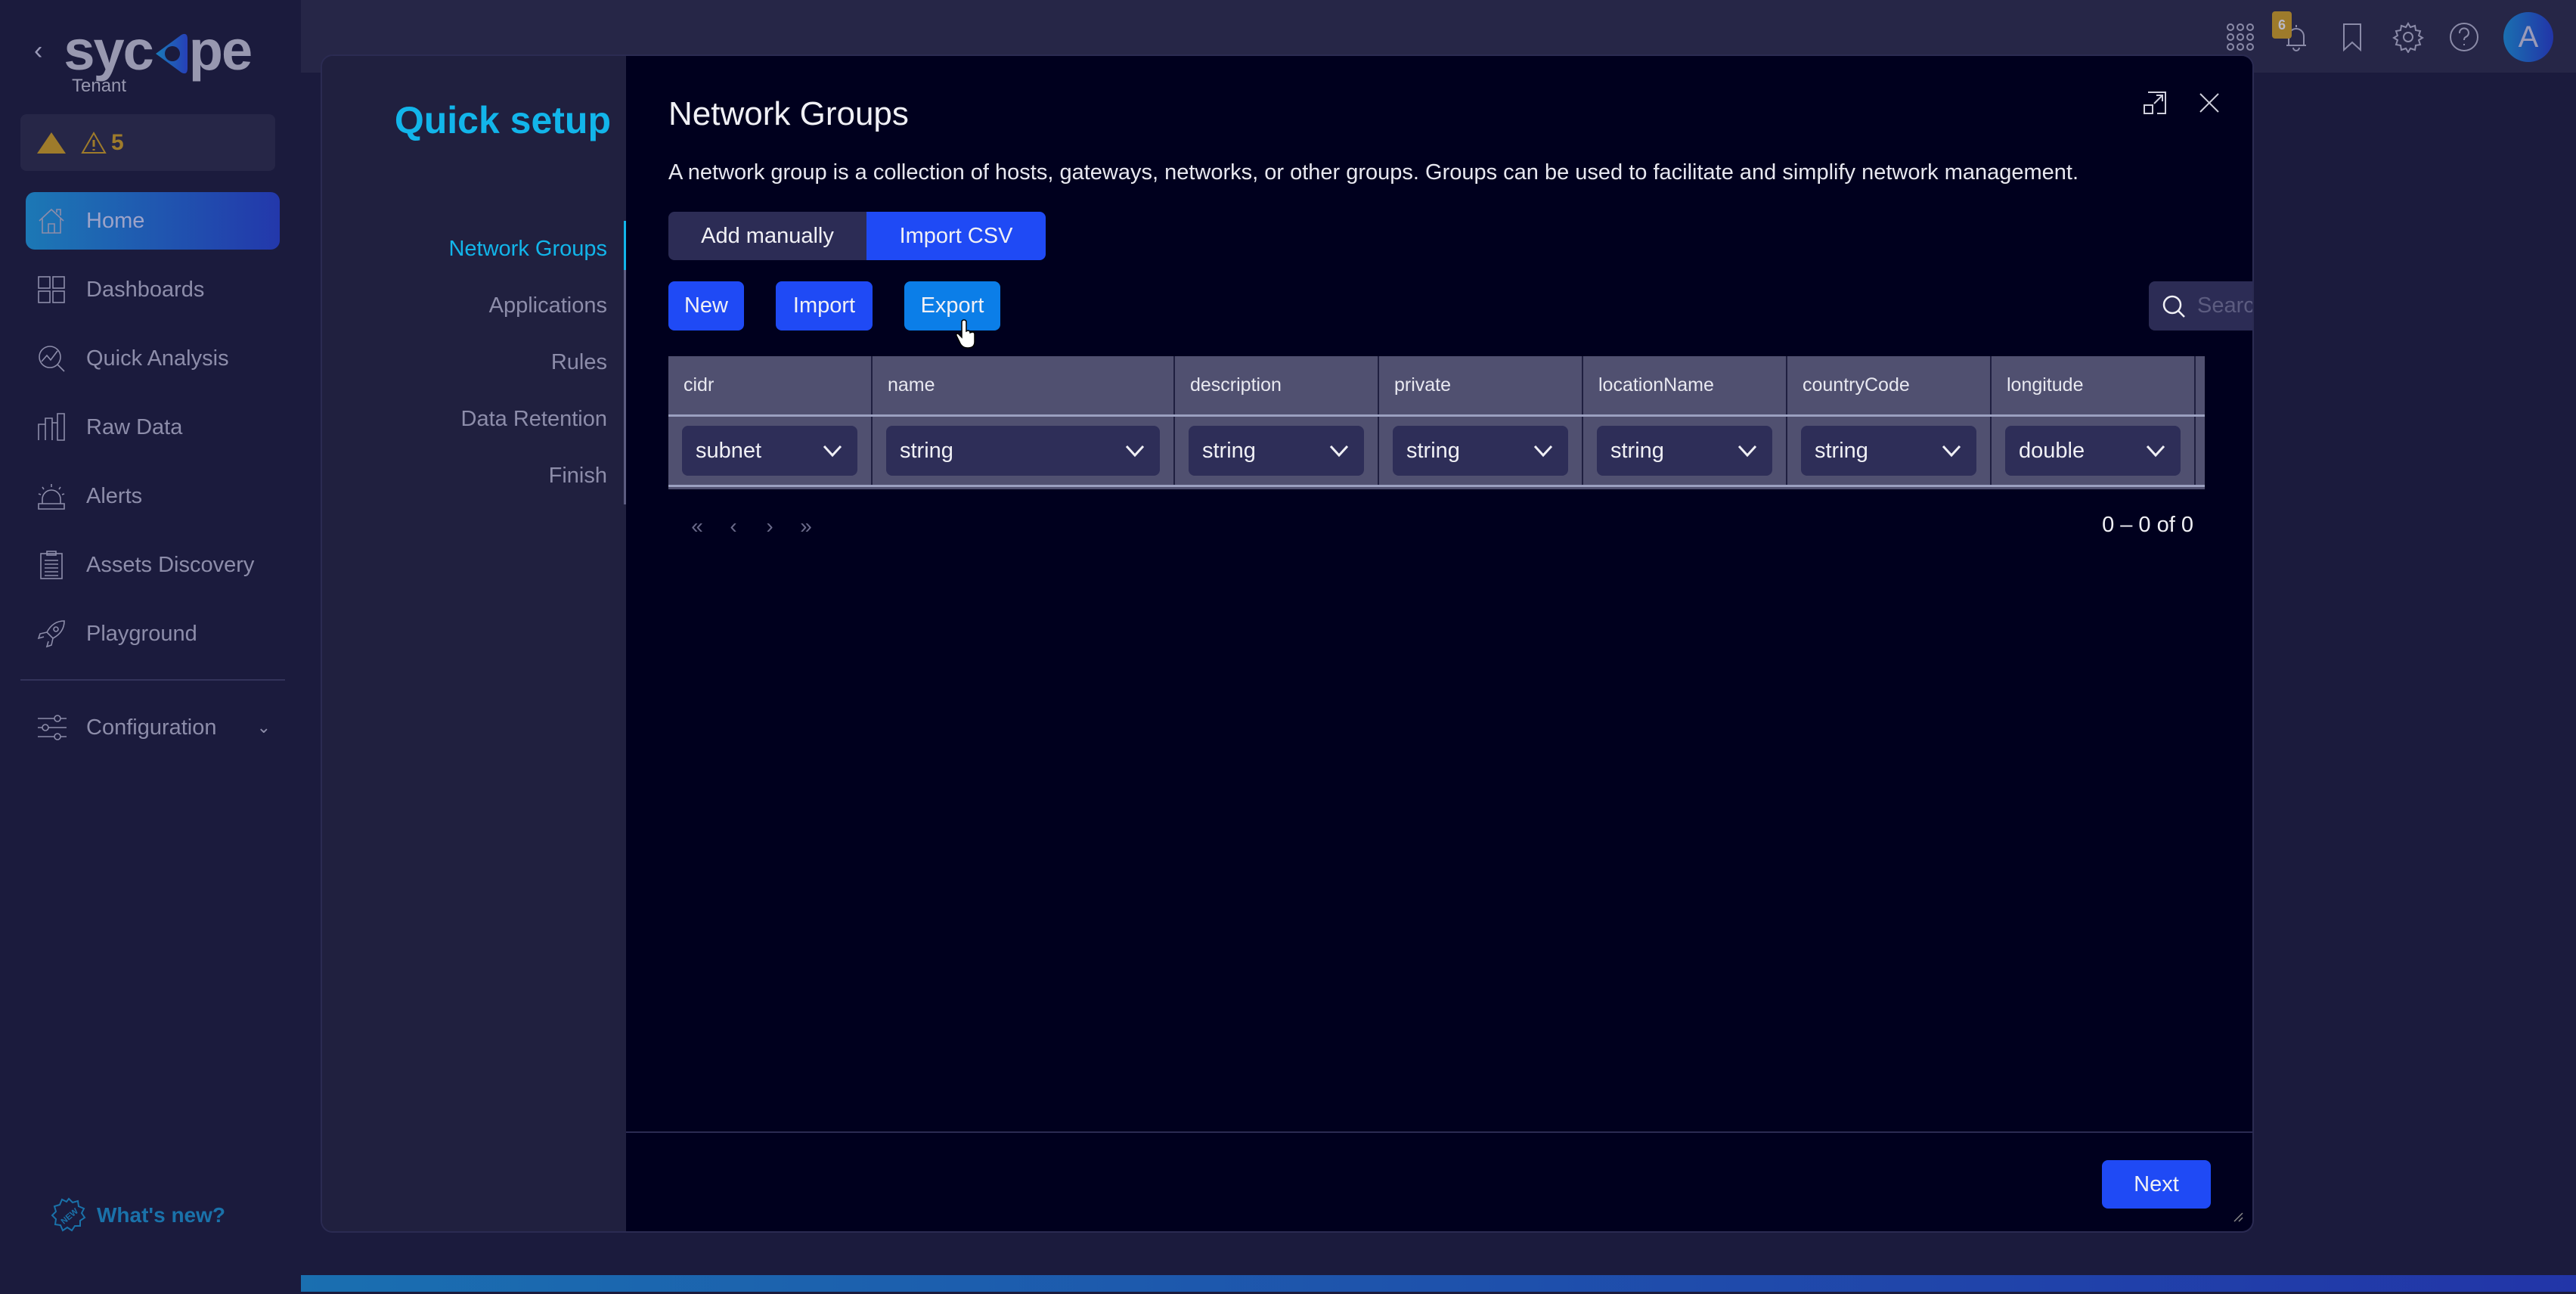 The width and height of the screenshot is (2576, 1294). Describe the element at coordinates (51, 289) in the screenshot. I see `dashboard-icon` at that location.